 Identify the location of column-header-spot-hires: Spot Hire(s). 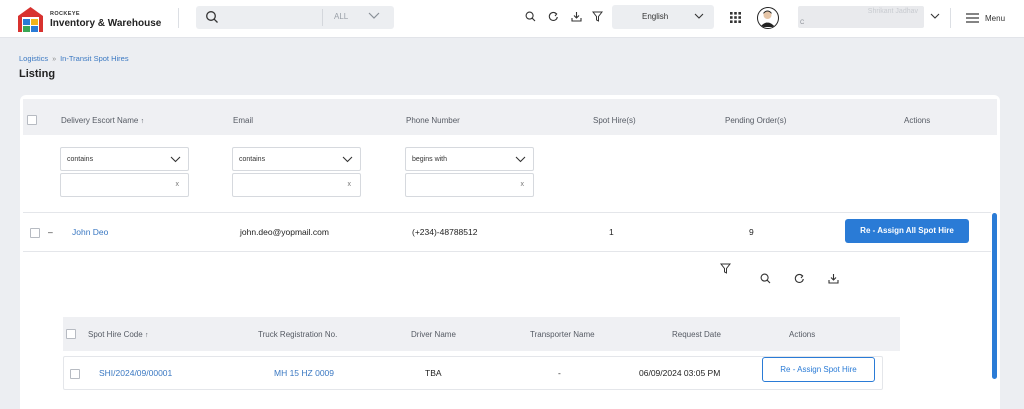
(614, 120).